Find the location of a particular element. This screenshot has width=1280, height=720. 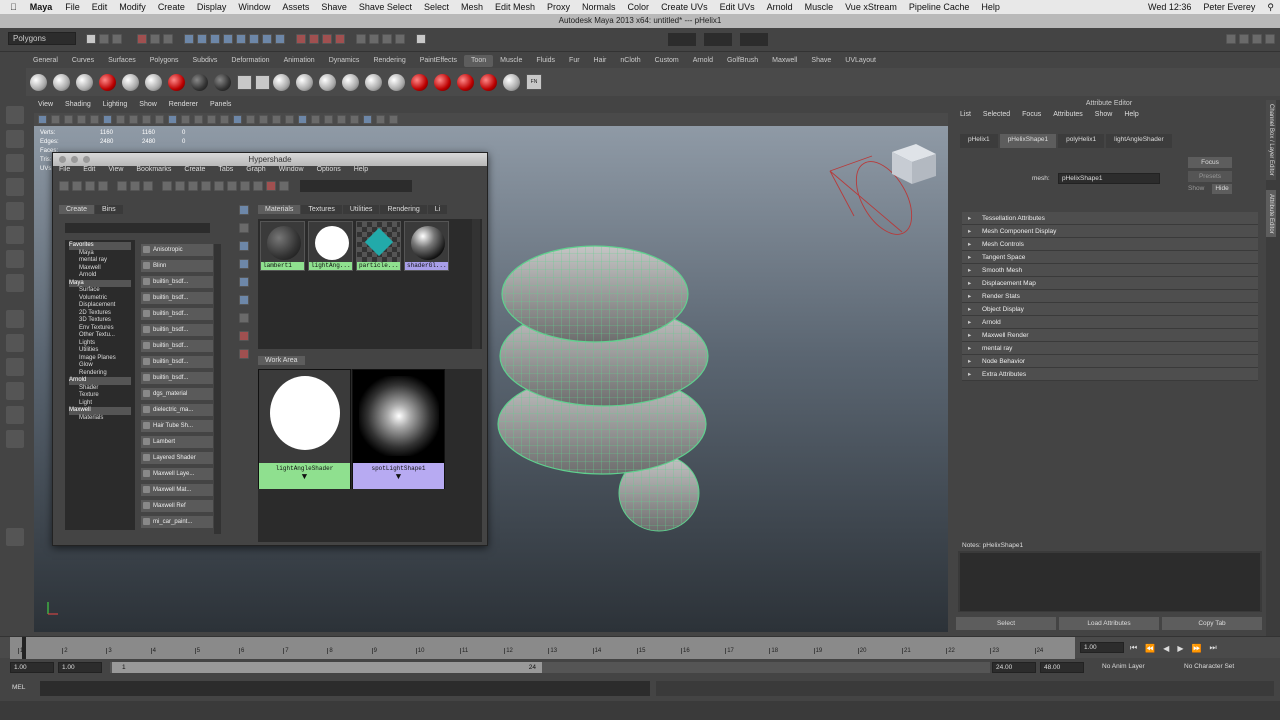

presets-button: Presets is located at coordinates (1210, 176).